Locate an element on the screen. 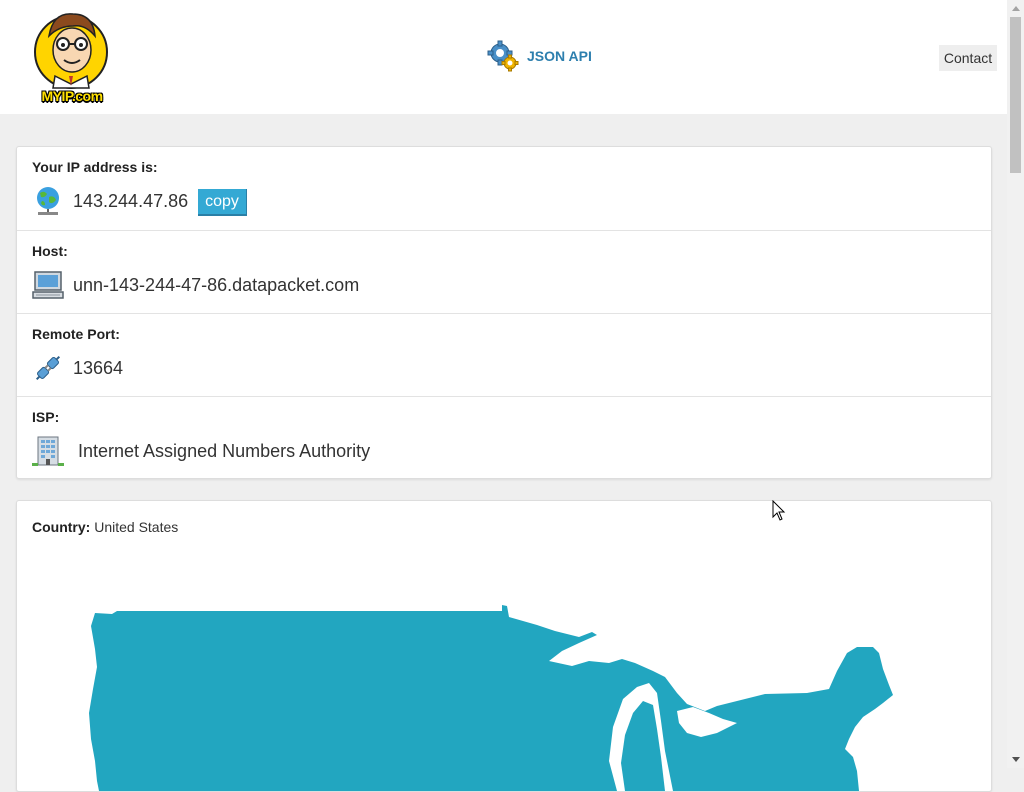 This screenshot has height=792, width=1024. host-row: Host: unn-143-244-47-86.datapacket.com is located at coordinates (504, 272).